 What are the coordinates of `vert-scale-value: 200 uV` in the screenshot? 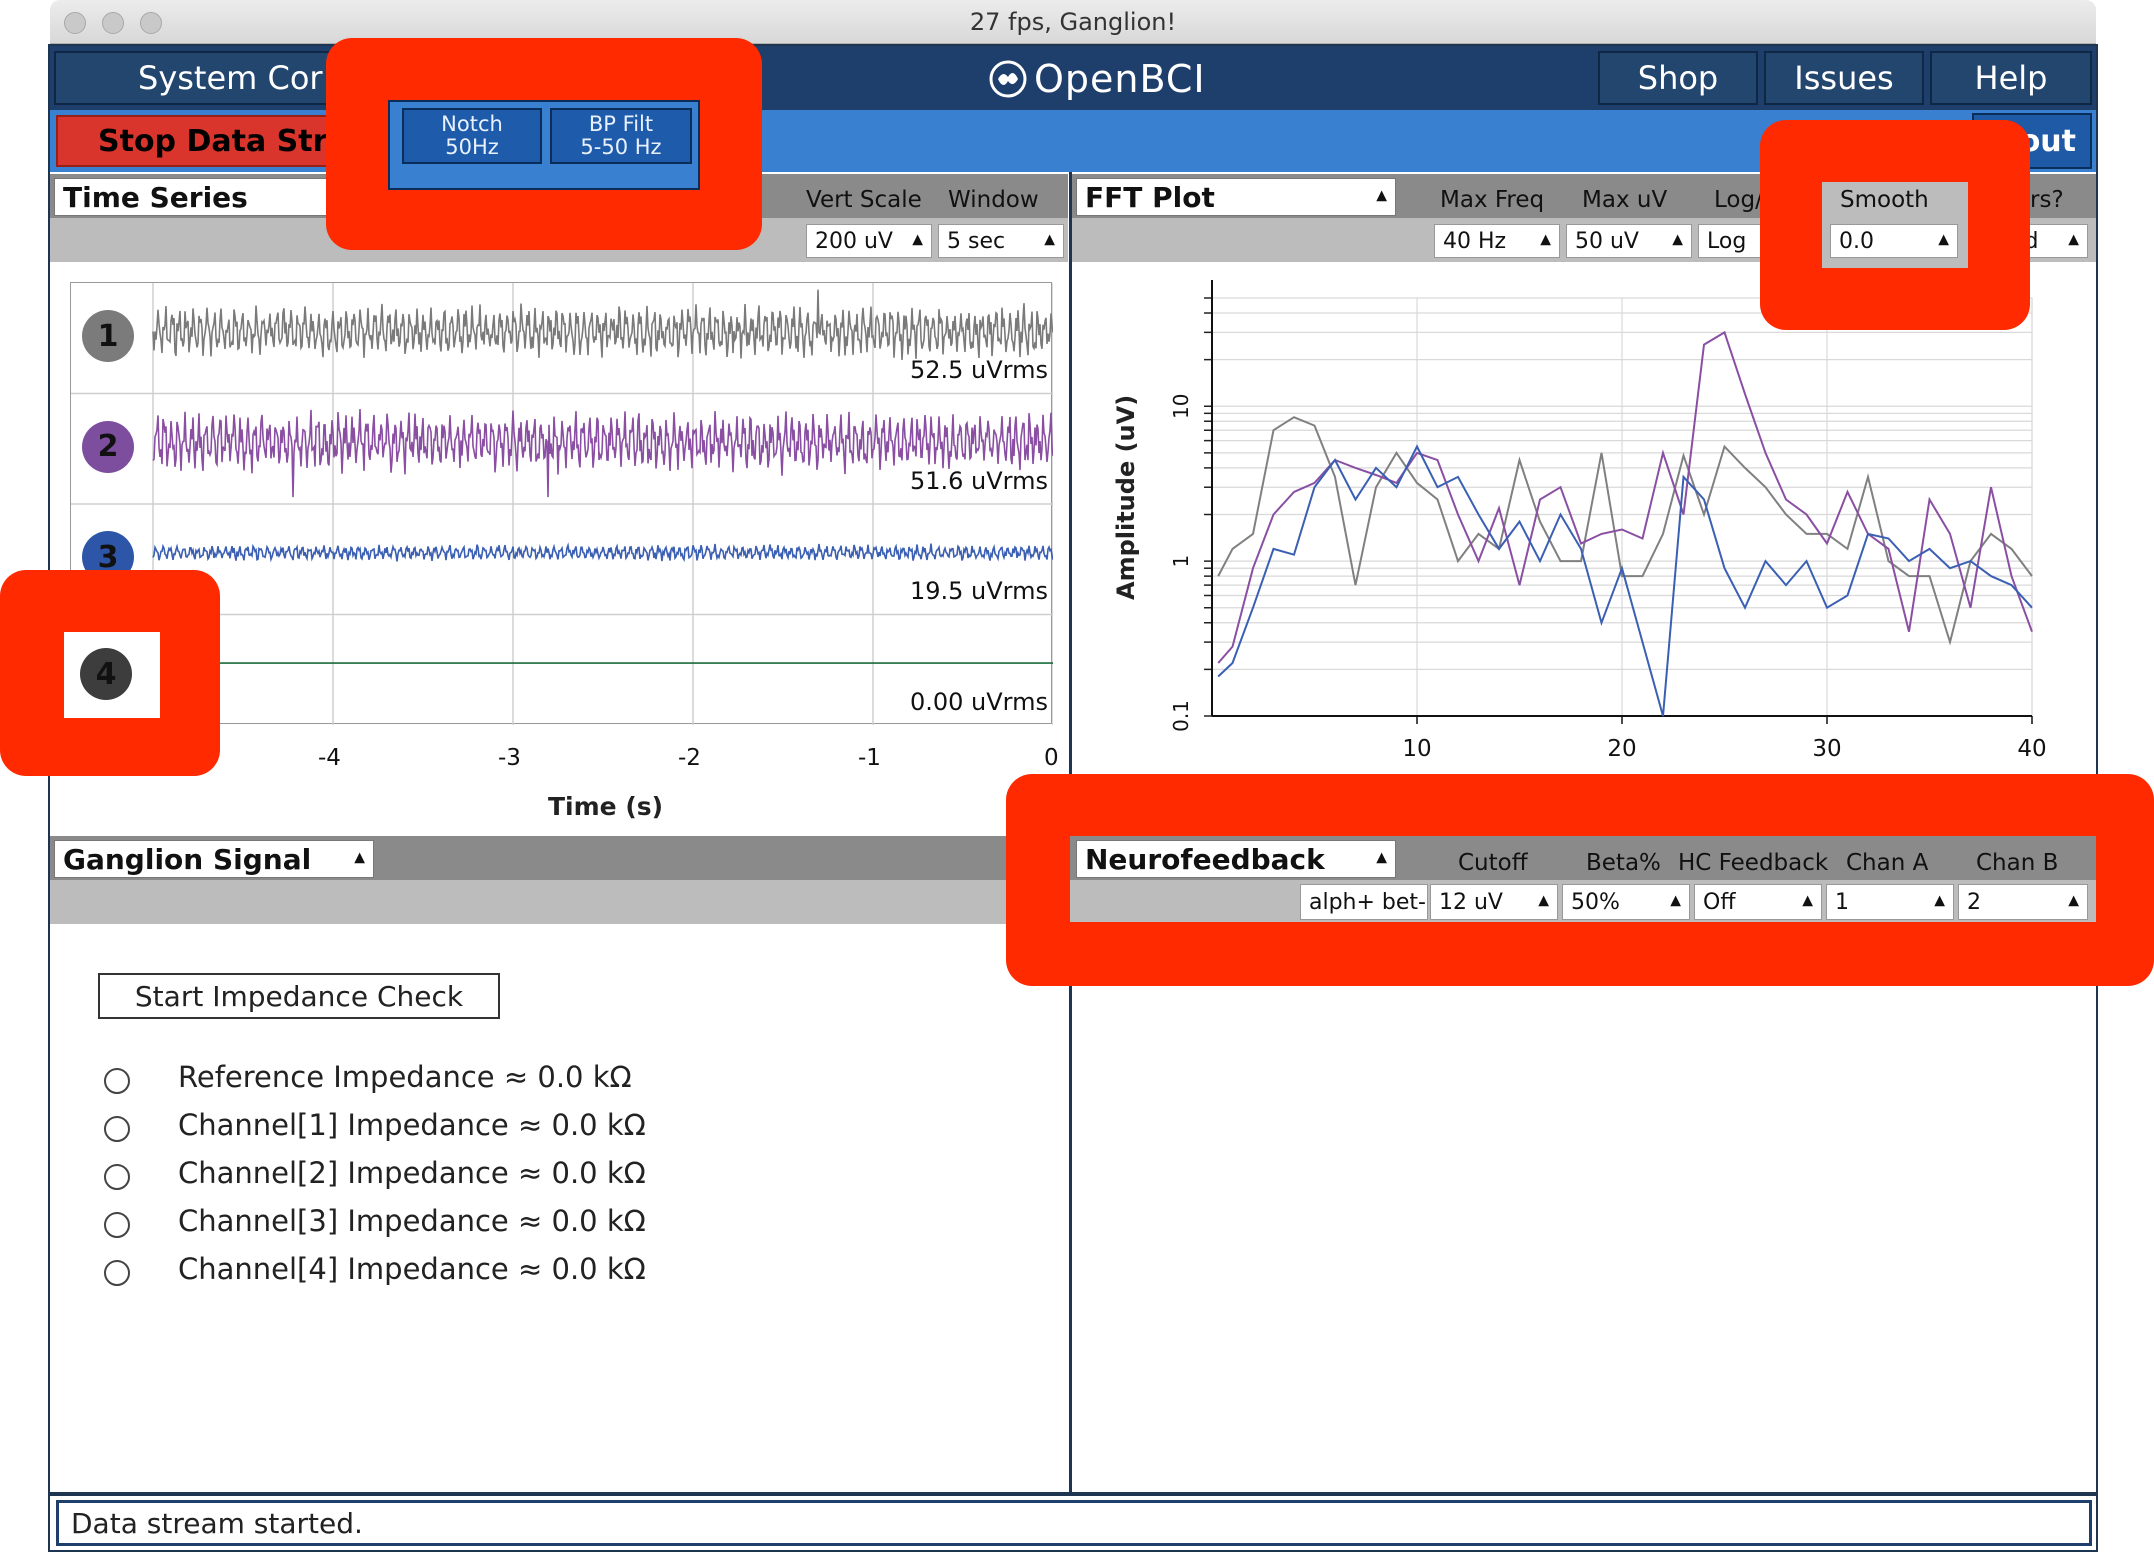 It's located at (854, 241).